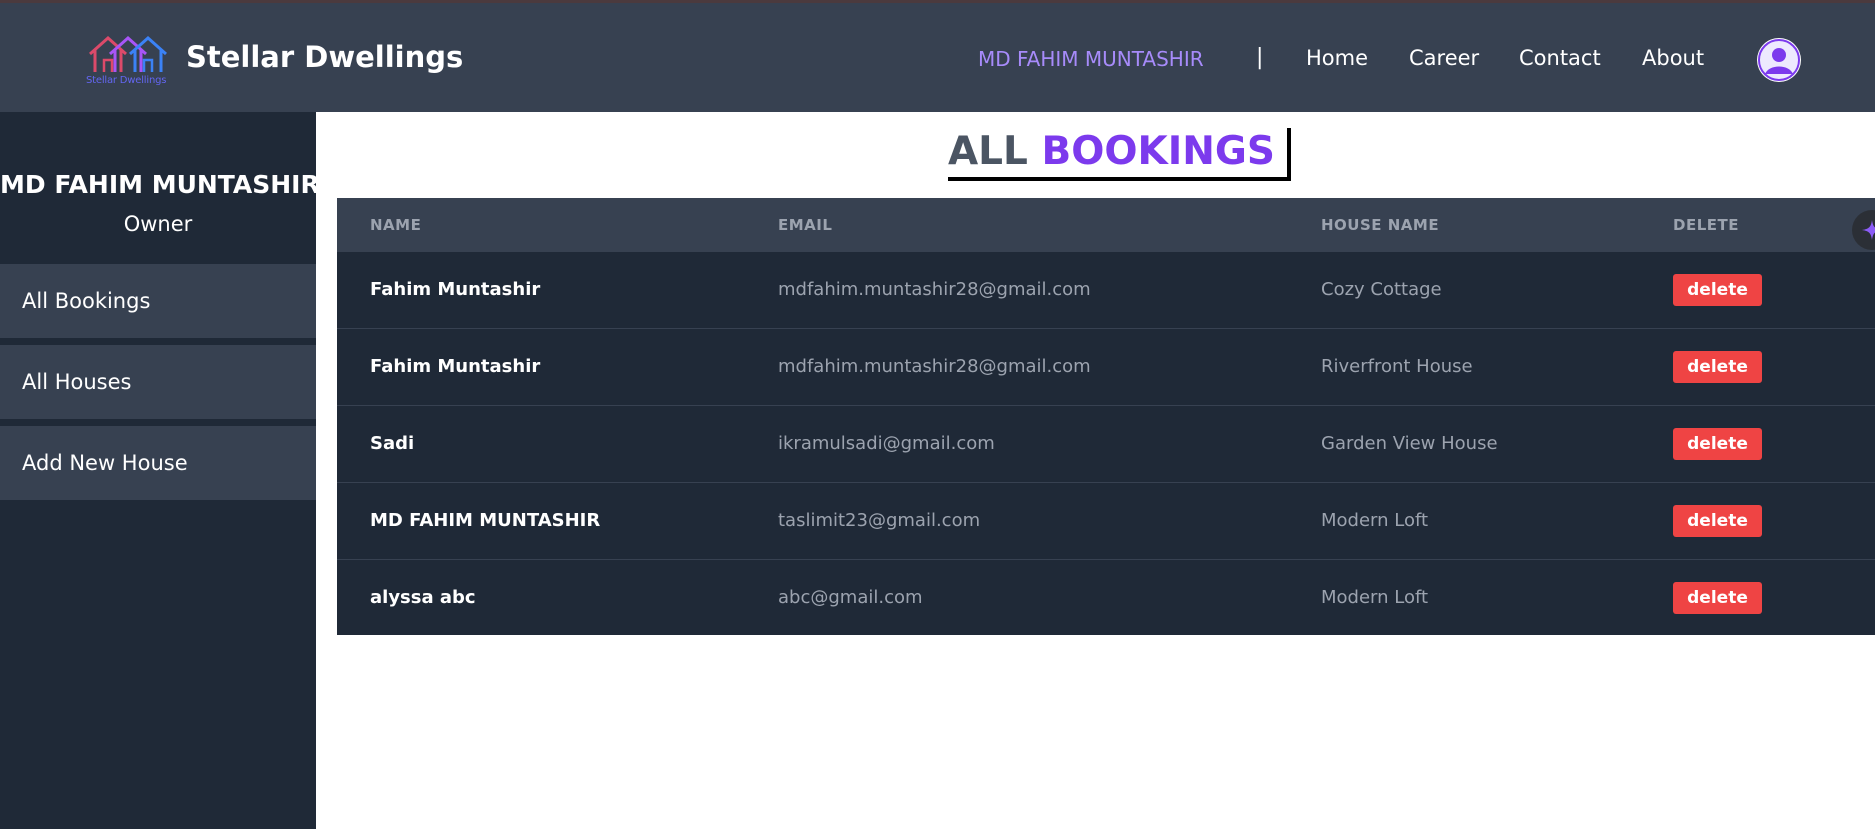 Image resolution: width=1875 pixels, height=829 pixels. What do you see at coordinates (160, 184) in the screenshot?
I see `sidebar-user-name: MD FAHIM MUNTASHIR` at bounding box center [160, 184].